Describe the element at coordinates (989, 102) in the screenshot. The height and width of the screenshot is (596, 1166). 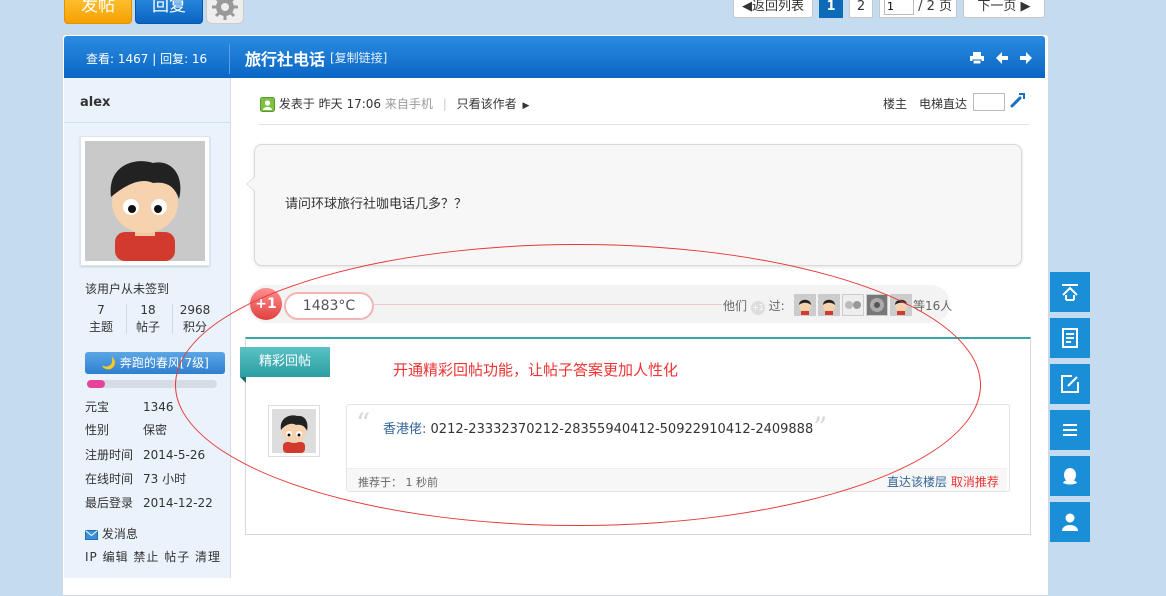
I see `floor-jump-input` at that location.